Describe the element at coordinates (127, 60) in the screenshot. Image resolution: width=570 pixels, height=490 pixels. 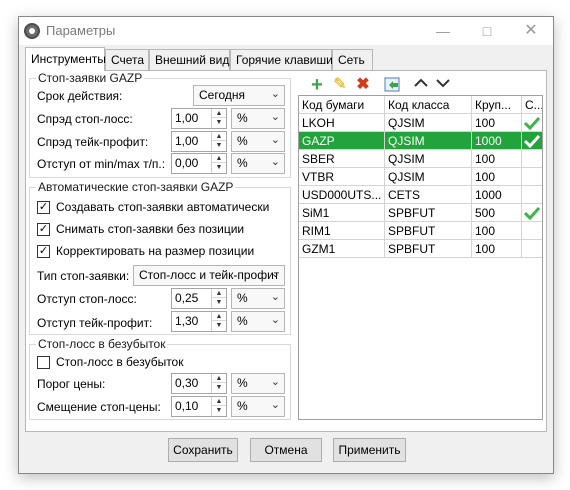
I see `tab-accounts: Счета` at that location.